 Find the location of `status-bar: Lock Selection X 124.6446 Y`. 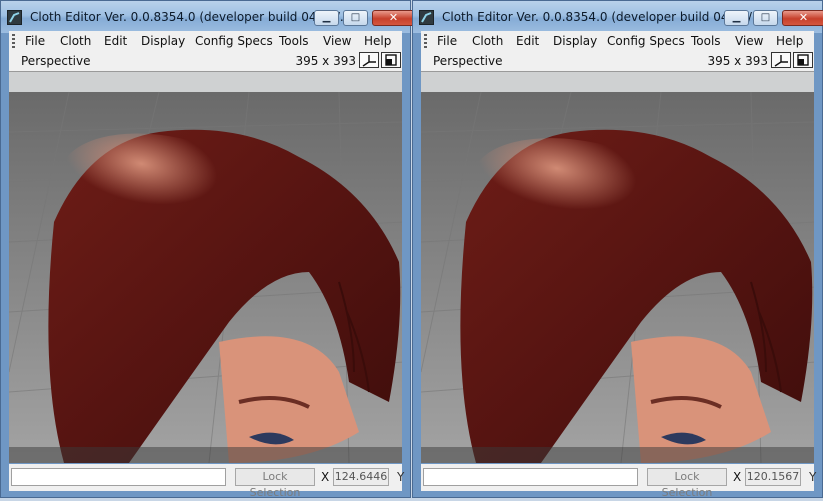

status-bar: Lock Selection X 124.6446 Y is located at coordinates (207, 481).